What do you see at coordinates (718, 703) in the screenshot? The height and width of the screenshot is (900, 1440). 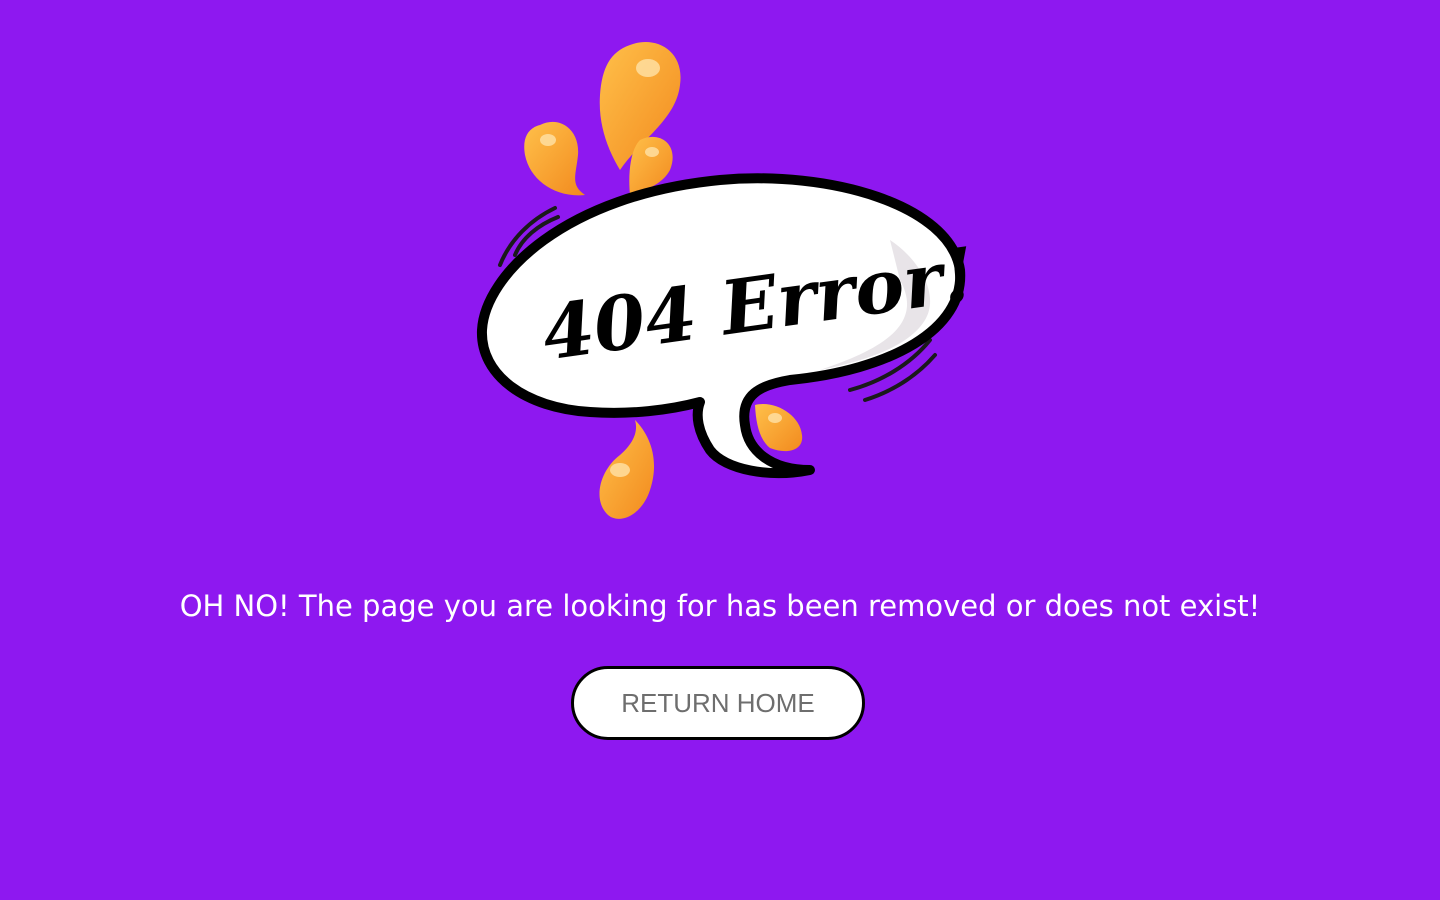 I see `return-home-button: RETURN HOME` at bounding box center [718, 703].